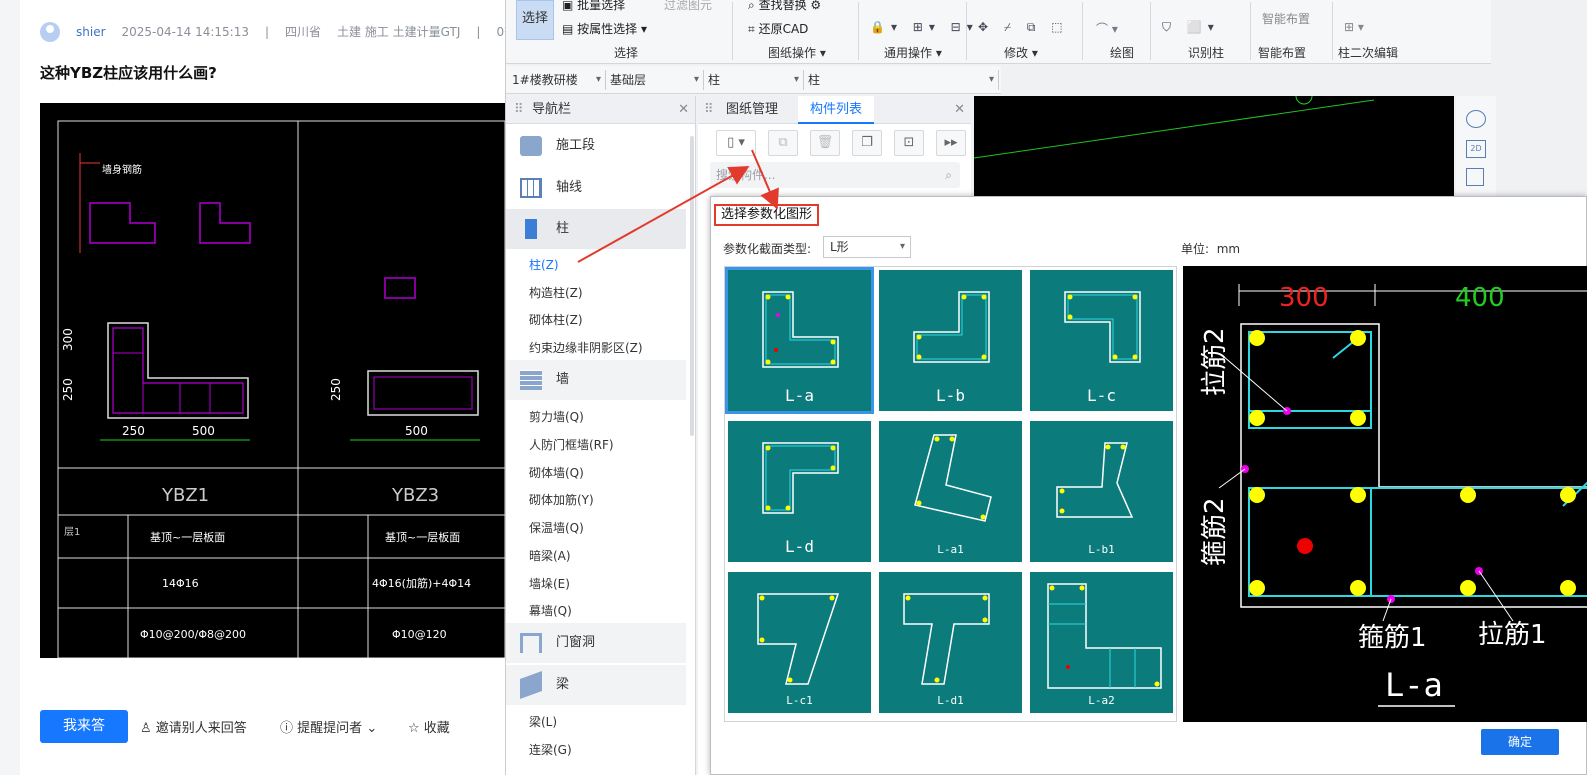 This screenshot has height=775, width=1587. I want to click on annotation-arrows, so click(678, 206).